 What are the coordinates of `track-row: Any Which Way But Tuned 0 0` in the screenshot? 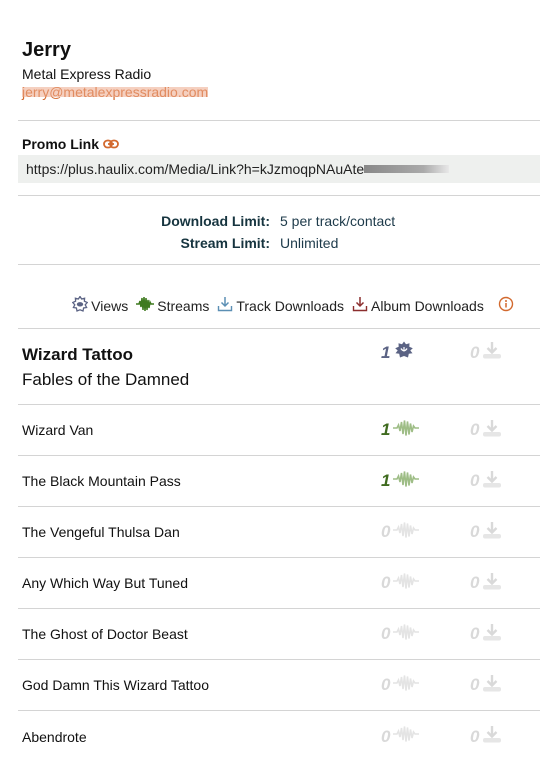 It's located at (279, 583).